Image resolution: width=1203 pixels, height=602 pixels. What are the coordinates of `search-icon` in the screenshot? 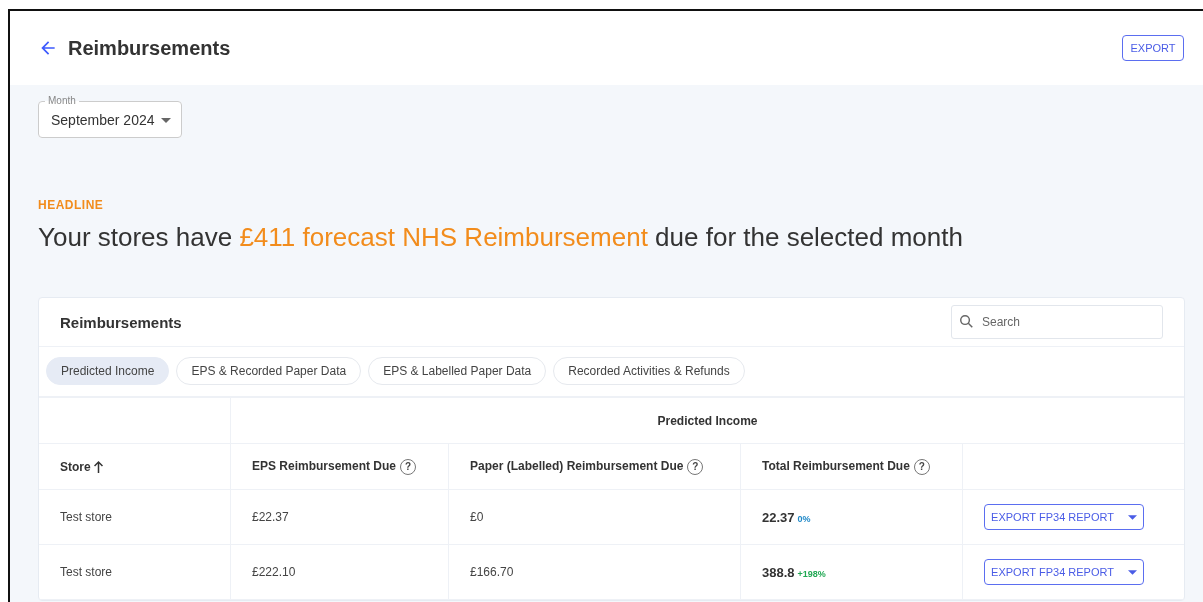 It's located at (966, 321).